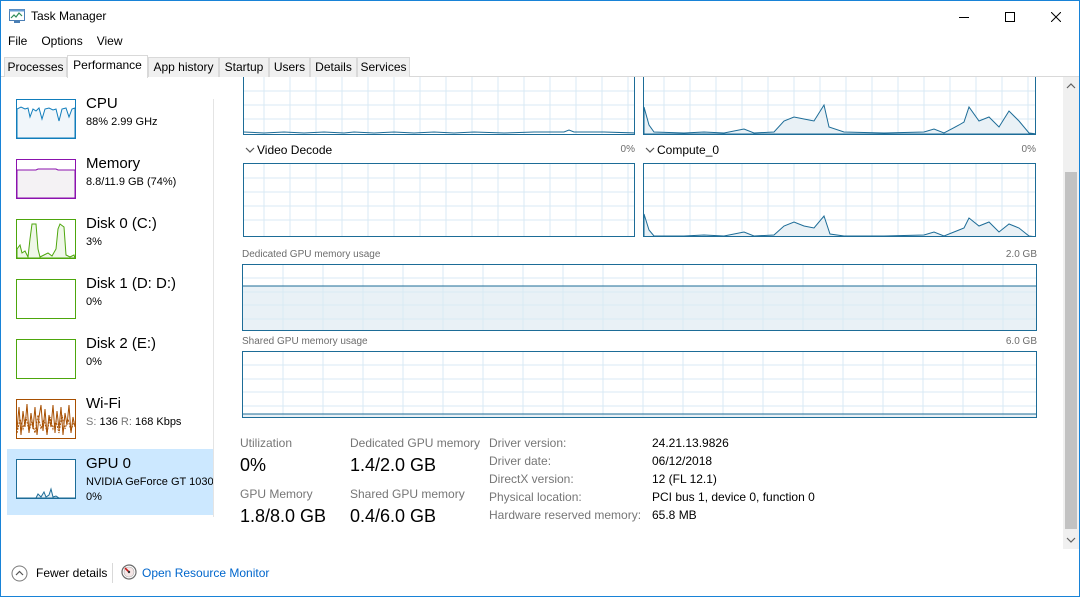  I want to click on menu-bar: File Options View, so click(540, 42).